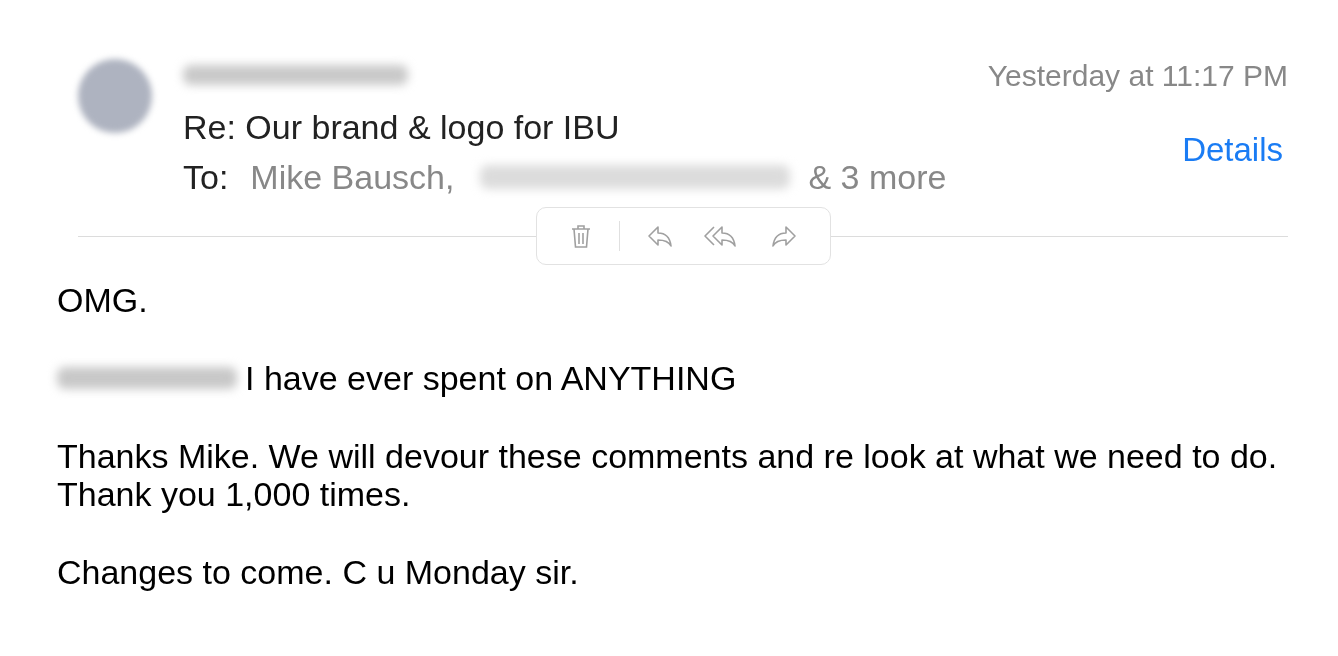  What do you see at coordinates (234, 494) in the screenshot?
I see `body-text: Thank you 1,000 times.` at bounding box center [234, 494].